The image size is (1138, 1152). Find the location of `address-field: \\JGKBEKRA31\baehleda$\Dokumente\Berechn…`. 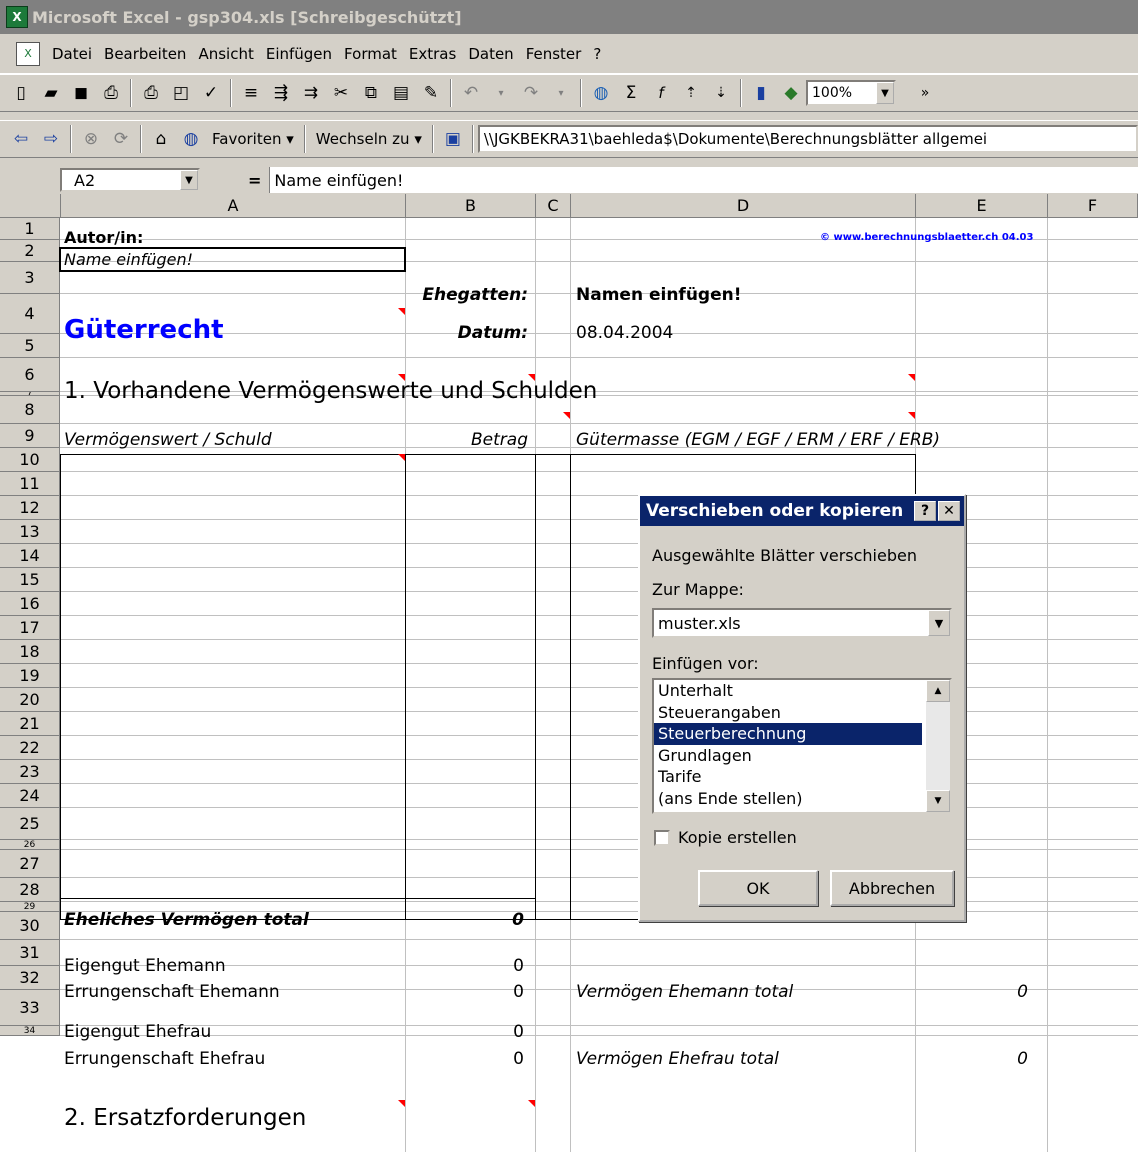

address-field: \\JGKBEKRA31\baehleda$\Dokumente\Berechn… is located at coordinates (807, 139).